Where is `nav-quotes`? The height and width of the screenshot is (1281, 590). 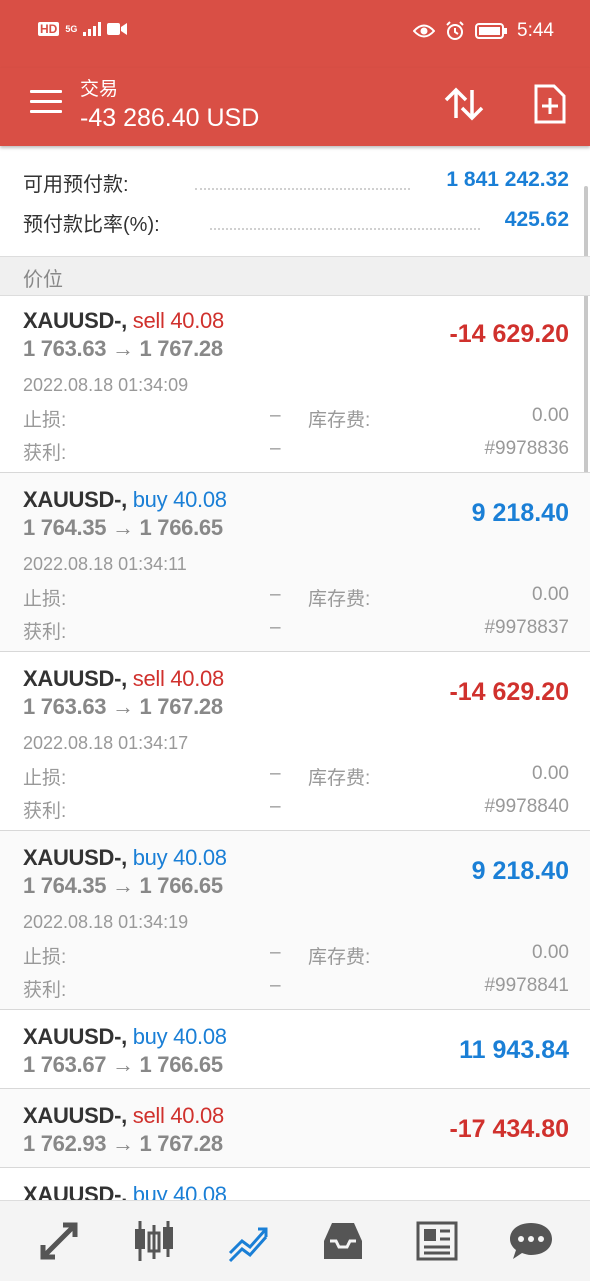
nav-quotes is located at coordinates (60, 1241).